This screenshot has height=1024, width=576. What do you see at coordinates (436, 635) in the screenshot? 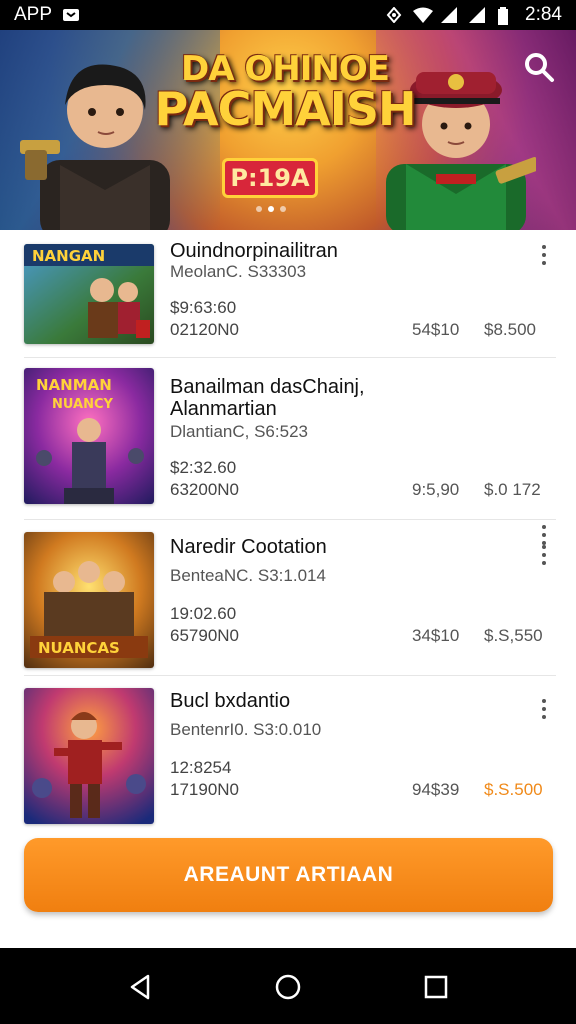
I see `item-value-1: 34$10` at bounding box center [436, 635].